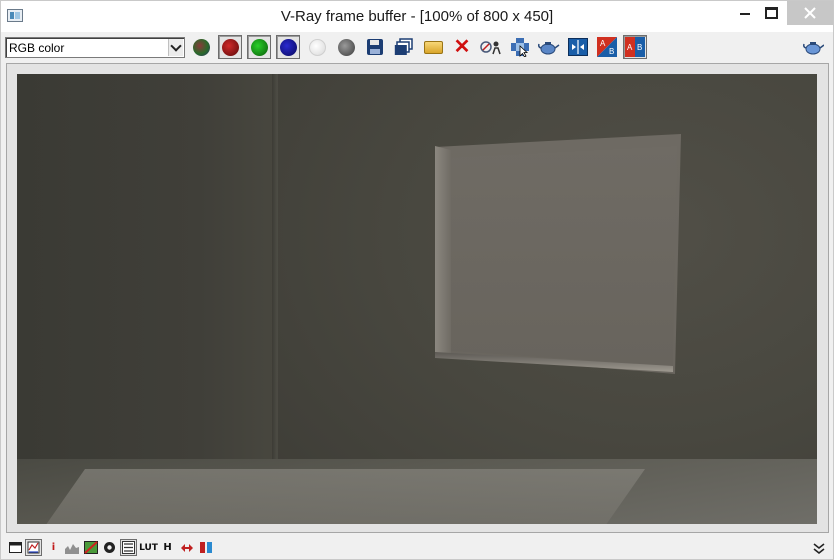  I want to click on region-render-button, so click(520, 47).